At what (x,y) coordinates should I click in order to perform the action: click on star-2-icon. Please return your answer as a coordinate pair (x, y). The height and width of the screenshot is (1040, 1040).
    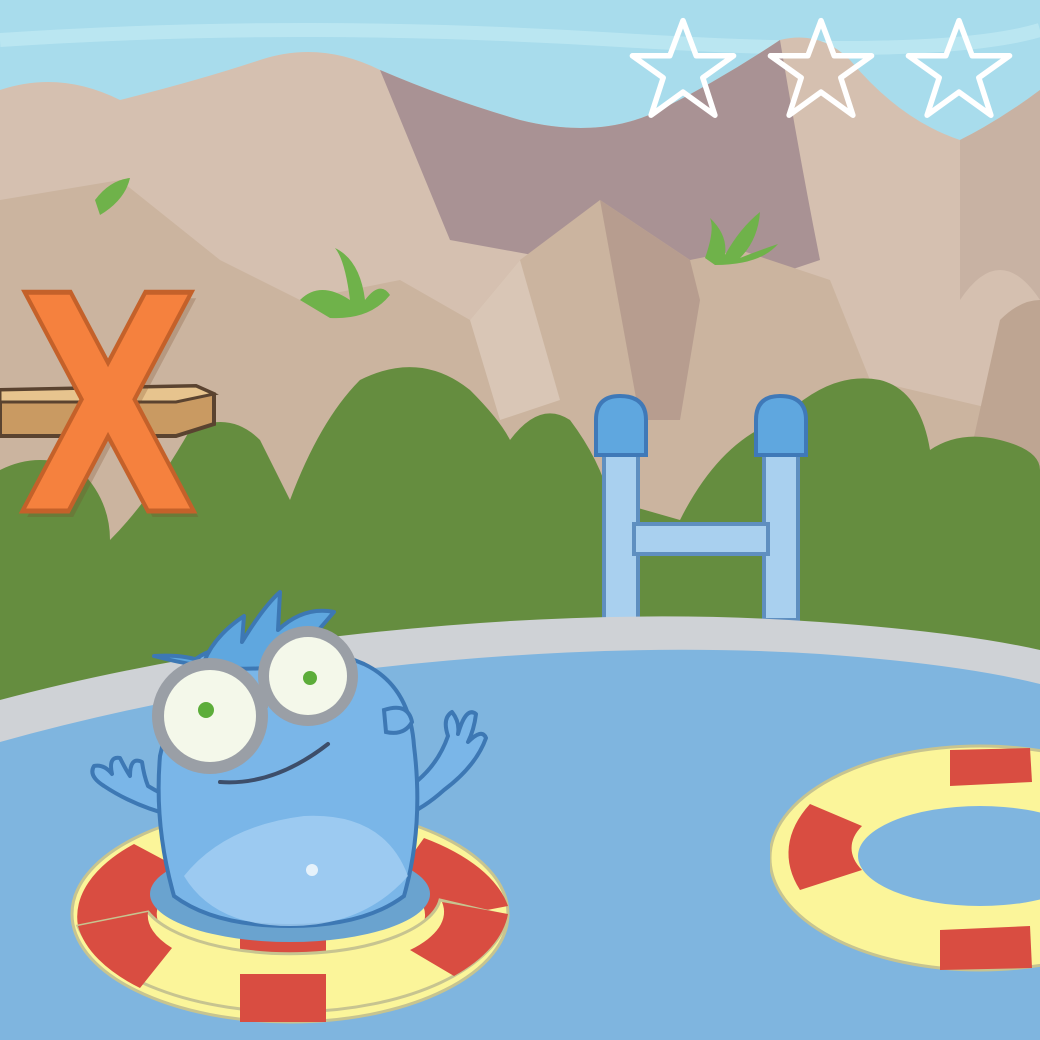
    Looking at the image, I should click on (821, 69).